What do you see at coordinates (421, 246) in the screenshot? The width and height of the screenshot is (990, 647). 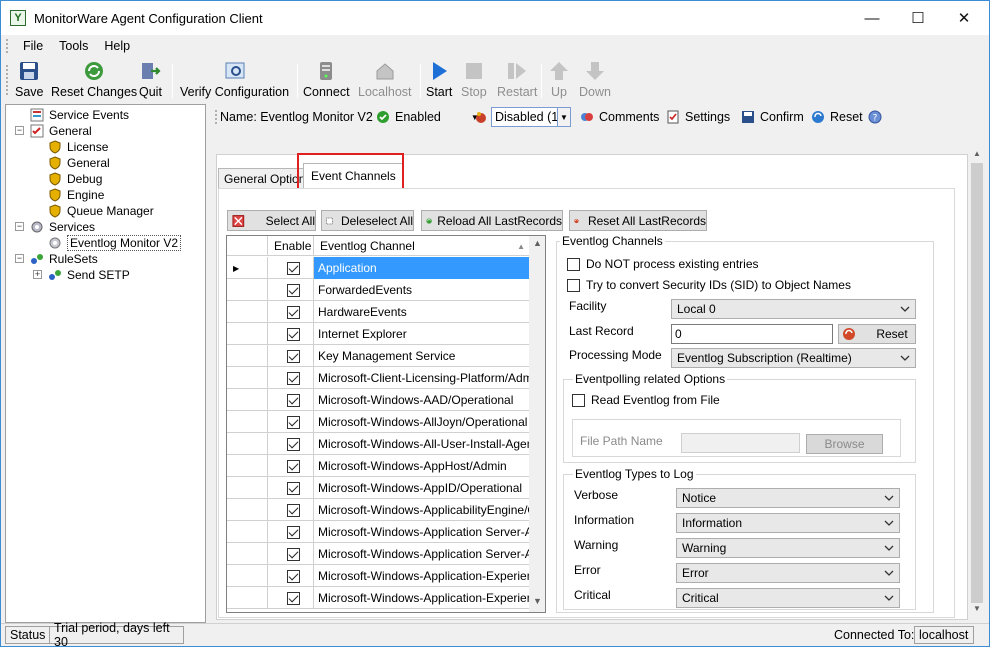 I see `grid-header-channel: Eventlog Channel ▲` at bounding box center [421, 246].